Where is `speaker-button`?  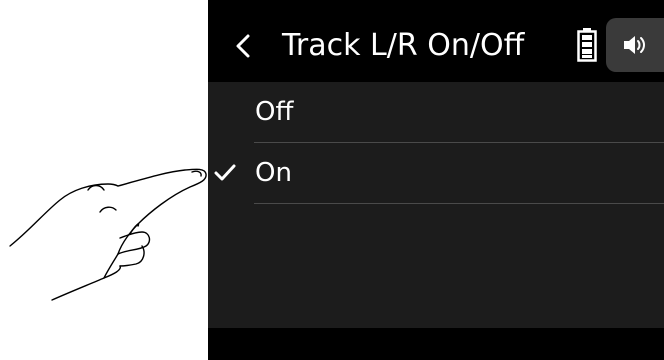 speaker-button is located at coordinates (635, 45).